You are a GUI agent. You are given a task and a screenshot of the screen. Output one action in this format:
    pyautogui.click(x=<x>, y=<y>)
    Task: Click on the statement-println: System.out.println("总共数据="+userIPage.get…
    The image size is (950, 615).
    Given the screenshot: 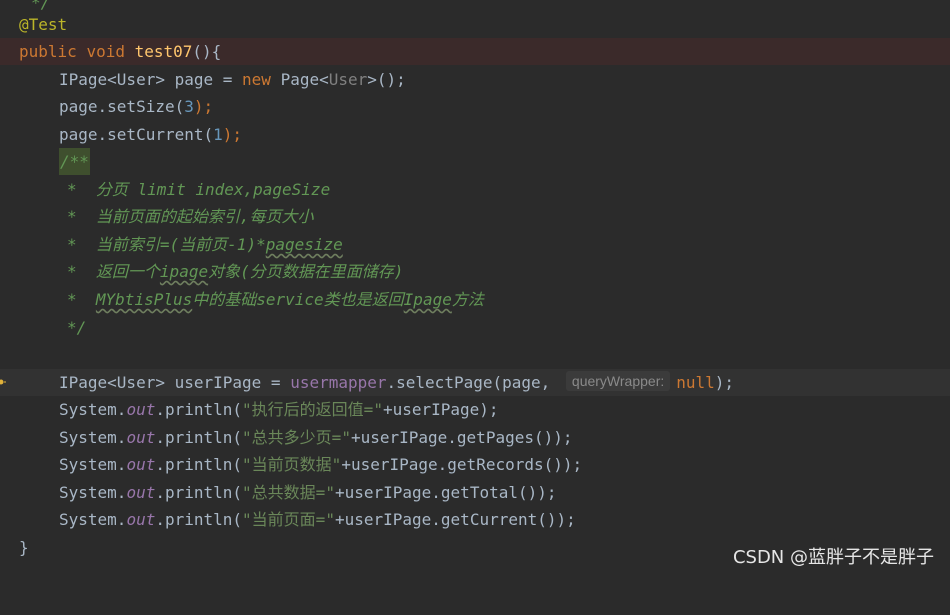 What is the action you would take?
    pyautogui.click(x=308, y=492)
    